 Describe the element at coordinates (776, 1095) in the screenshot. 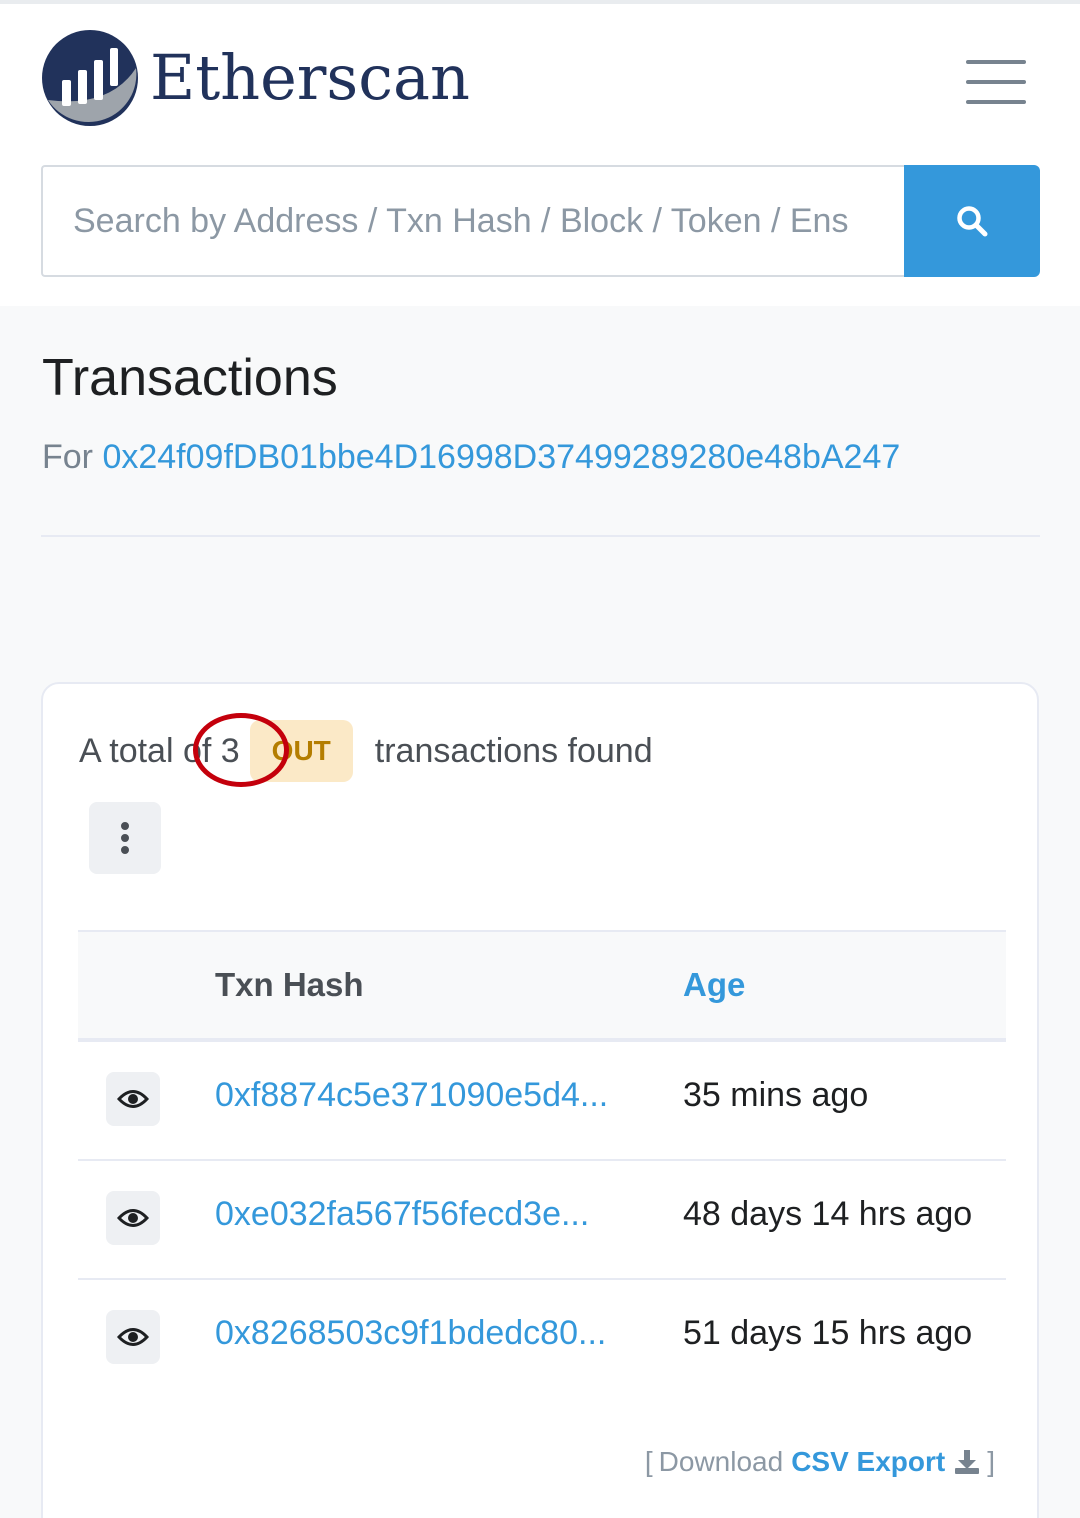

I see `txn-age: 35 mins ago` at that location.